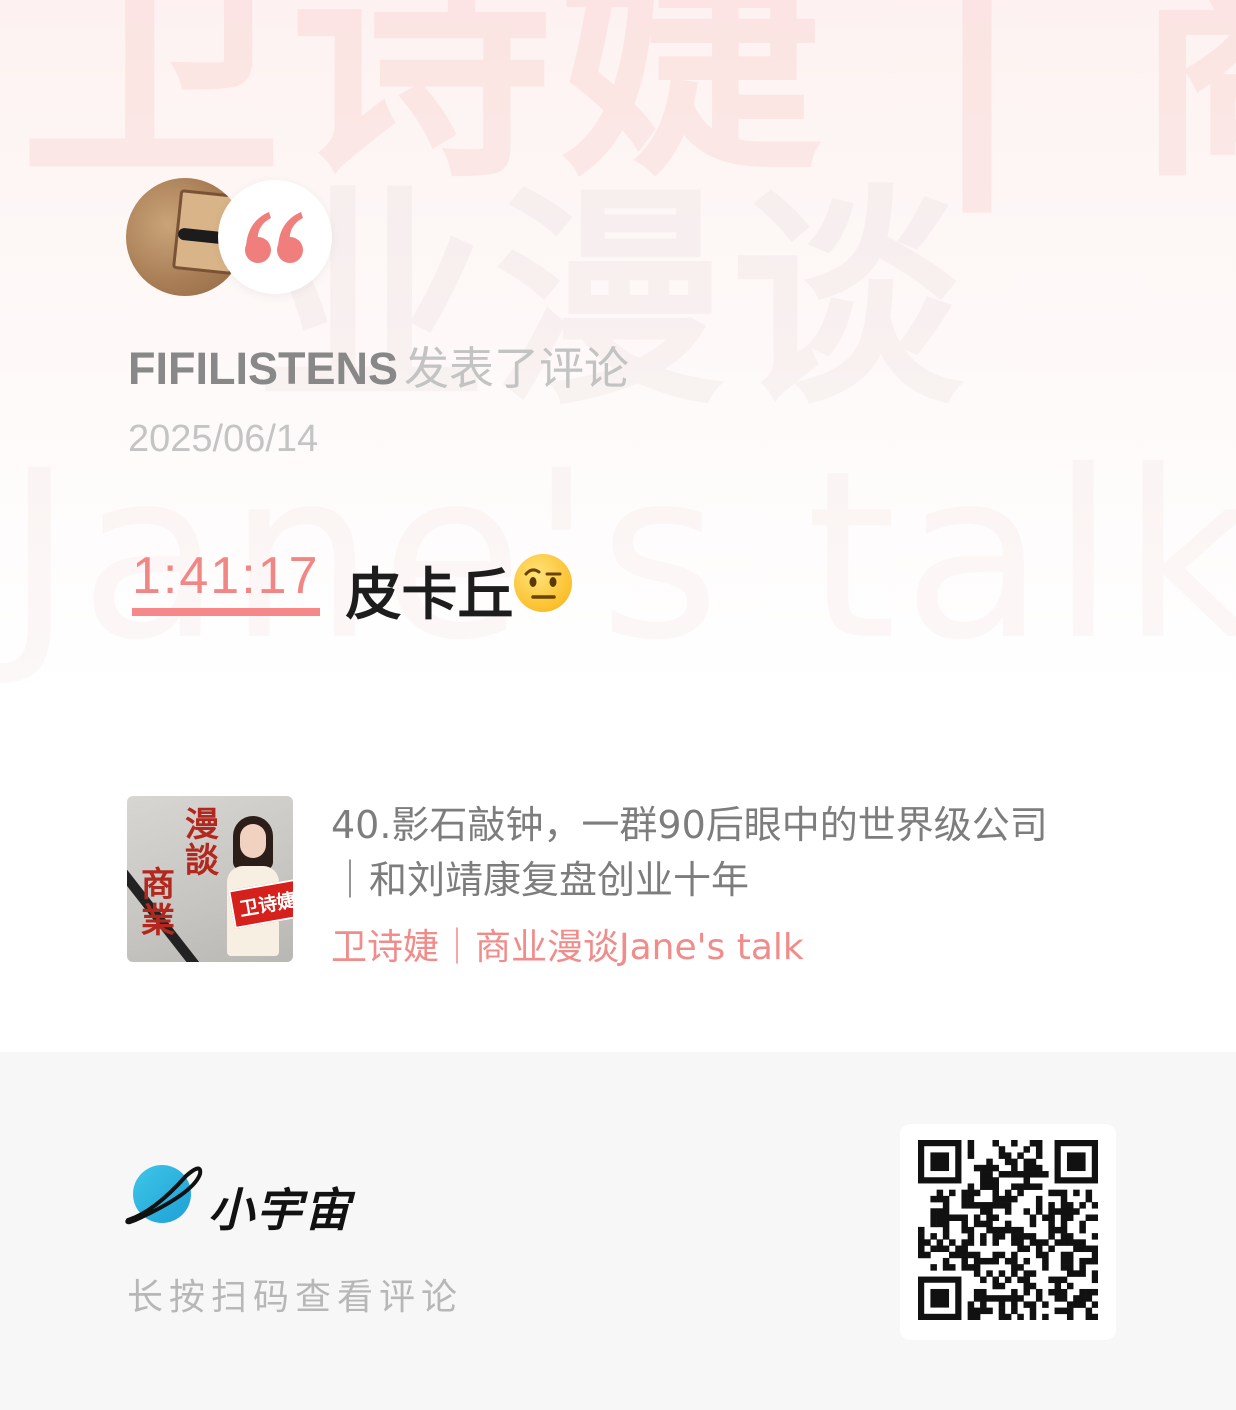 Image resolution: width=1236 pixels, height=1410 pixels. What do you see at coordinates (701, 853) in the screenshot?
I see `episode-title: 40.影石敲钟，一群90后眼中的世界级公司｜和刘靖康复盘创业十年` at bounding box center [701, 853].